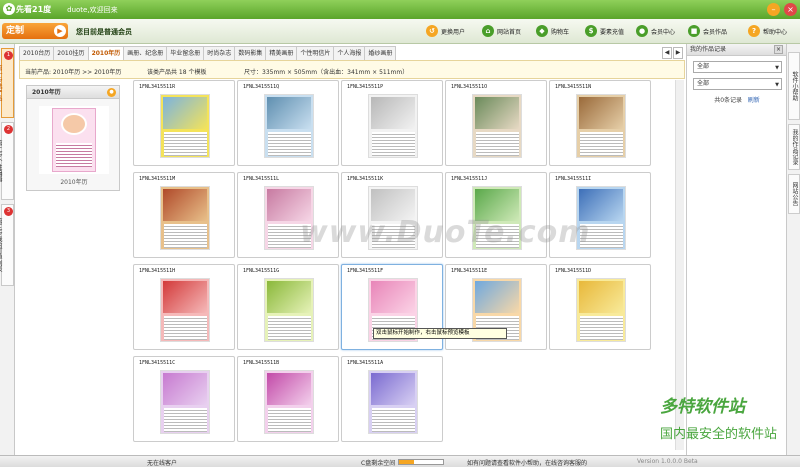  I want to click on template-code: 1FNL3415511F, so click(365, 271).